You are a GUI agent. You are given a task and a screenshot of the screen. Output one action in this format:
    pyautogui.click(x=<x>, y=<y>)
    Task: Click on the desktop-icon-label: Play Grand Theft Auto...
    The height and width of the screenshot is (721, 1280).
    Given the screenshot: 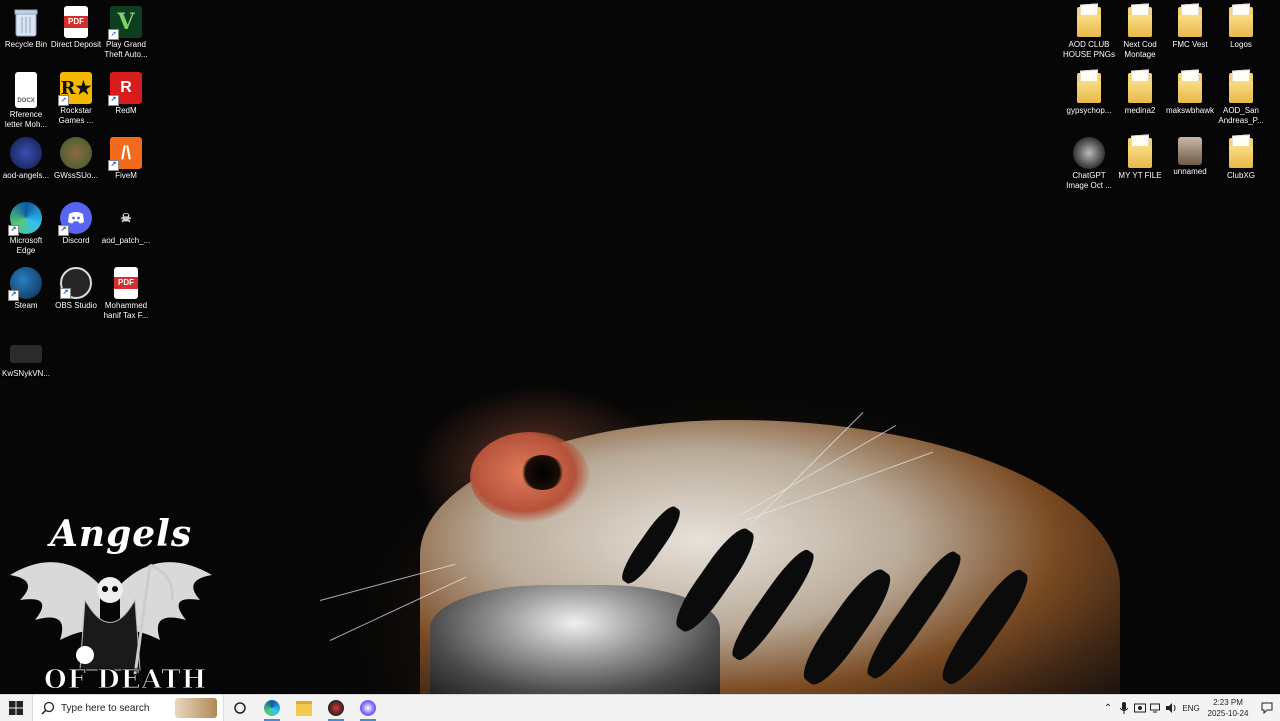 What is the action you would take?
    pyautogui.click(x=126, y=49)
    